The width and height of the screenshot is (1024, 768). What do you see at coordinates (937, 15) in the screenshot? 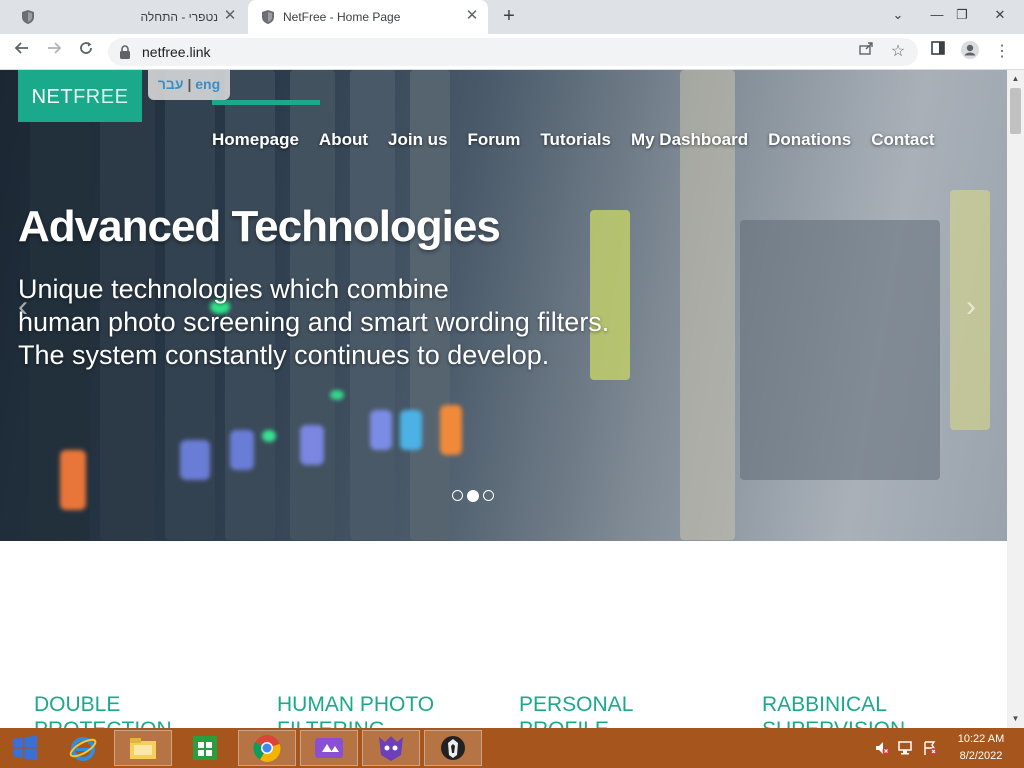
I see `minimize-button: —` at bounding box center [937, 15].